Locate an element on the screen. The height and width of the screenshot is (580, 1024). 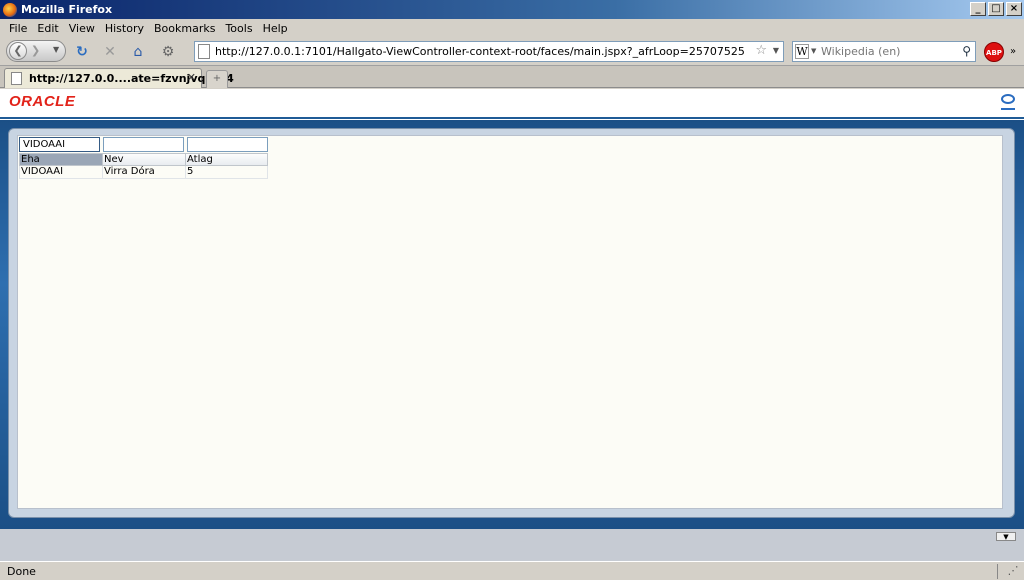
menu-edit: Edit is located at coordinates (47, 28).